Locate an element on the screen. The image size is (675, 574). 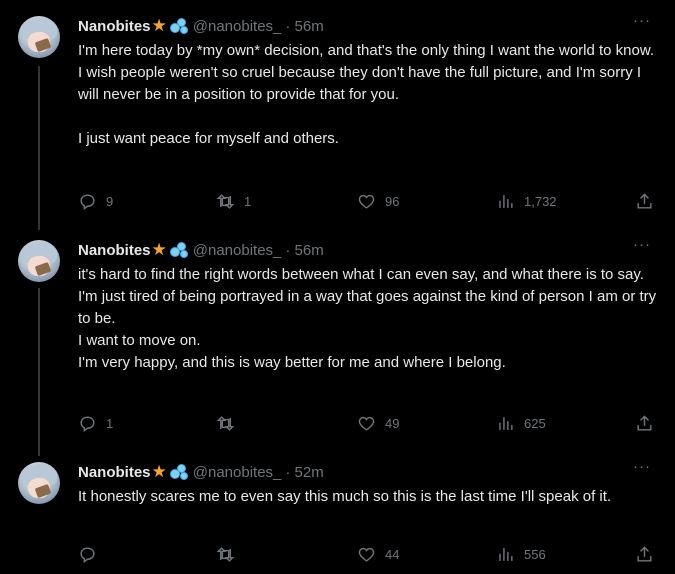
like-count: 44 is located at coordinates (392, 554).